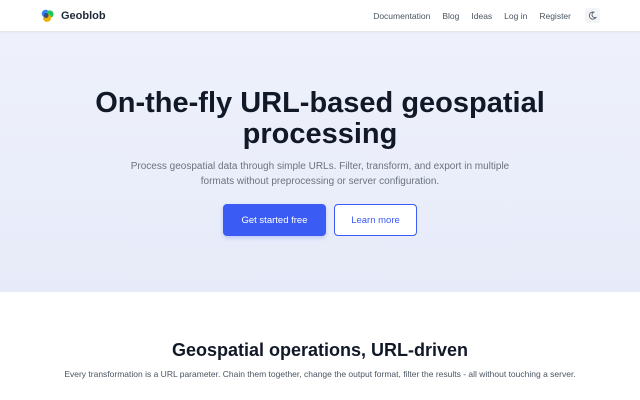 This screenshot has width=640, height=400. What do you see at coordinates (375, 220) in the screenshot?
I see `learn-more-button: Learn more` at bounding box center [375, 220].